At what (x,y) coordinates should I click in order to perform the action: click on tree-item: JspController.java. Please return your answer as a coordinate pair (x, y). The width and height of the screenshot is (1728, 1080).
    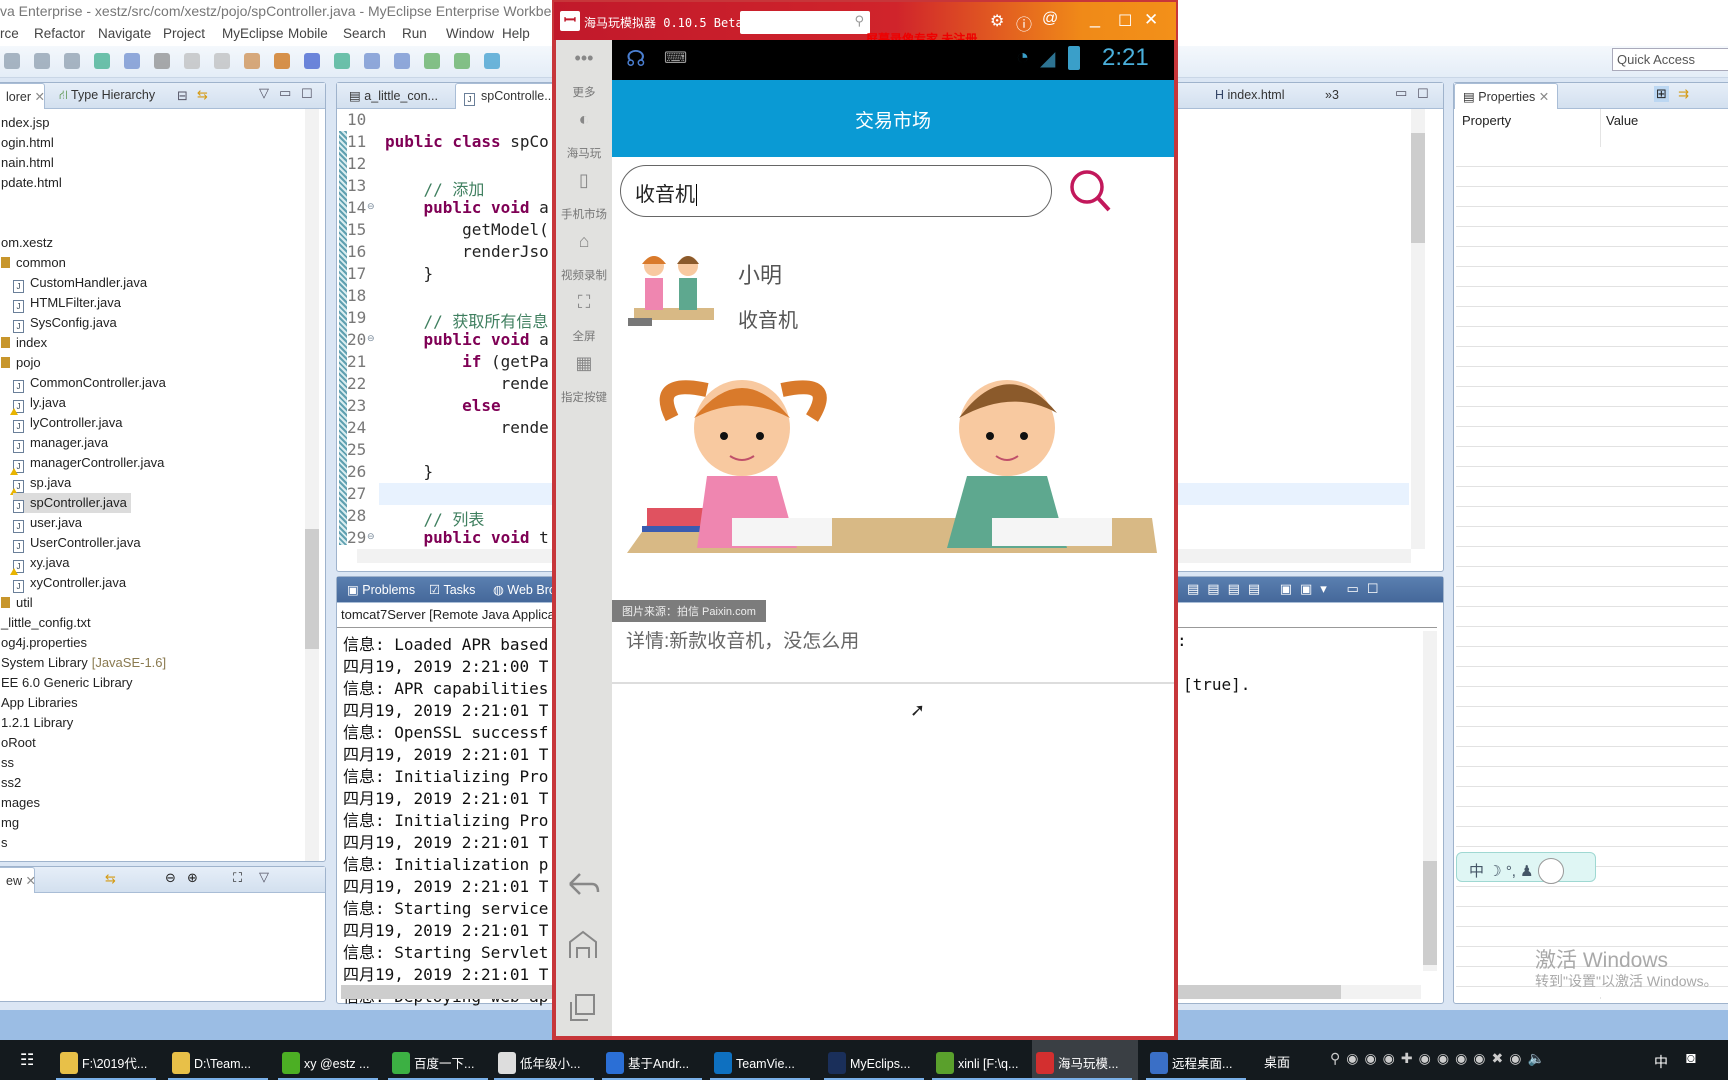
    Looking at the image, I should click on (72, 503).